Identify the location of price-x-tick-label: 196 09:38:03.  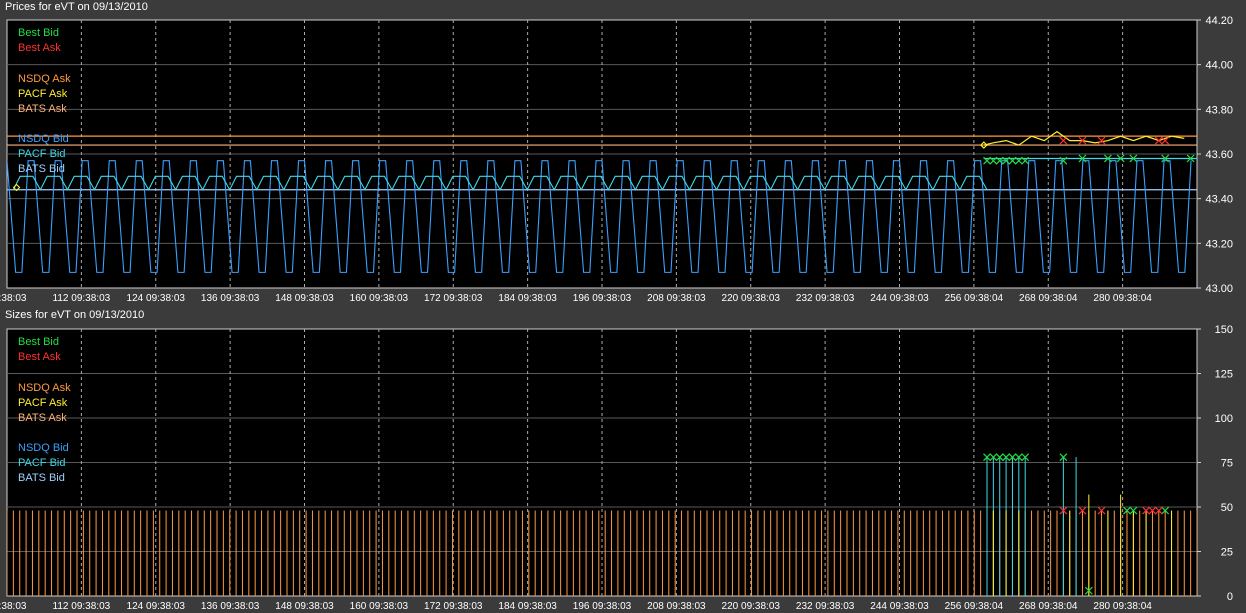
(602, 298).